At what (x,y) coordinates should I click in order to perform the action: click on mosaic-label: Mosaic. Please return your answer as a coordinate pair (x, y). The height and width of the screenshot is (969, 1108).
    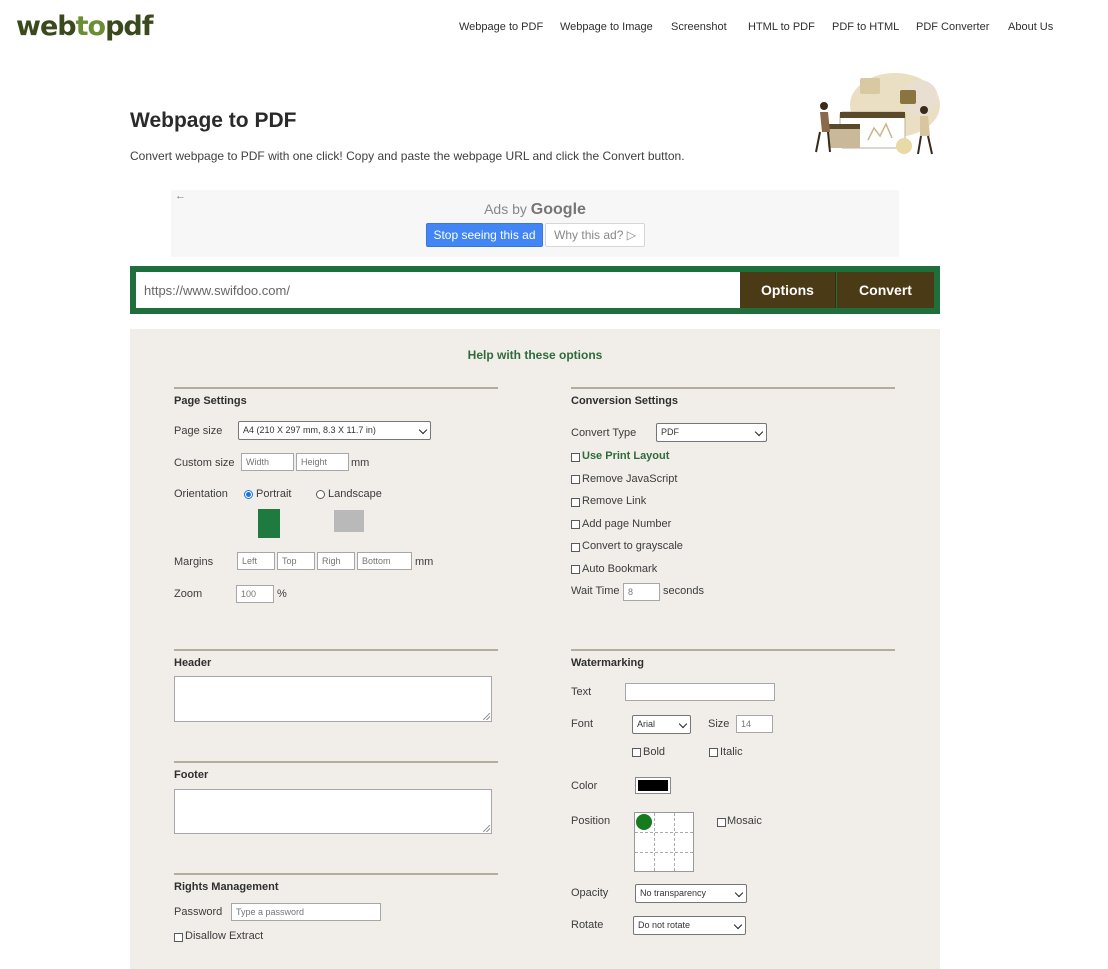
    Looking at the image, I should click on (744, 821).